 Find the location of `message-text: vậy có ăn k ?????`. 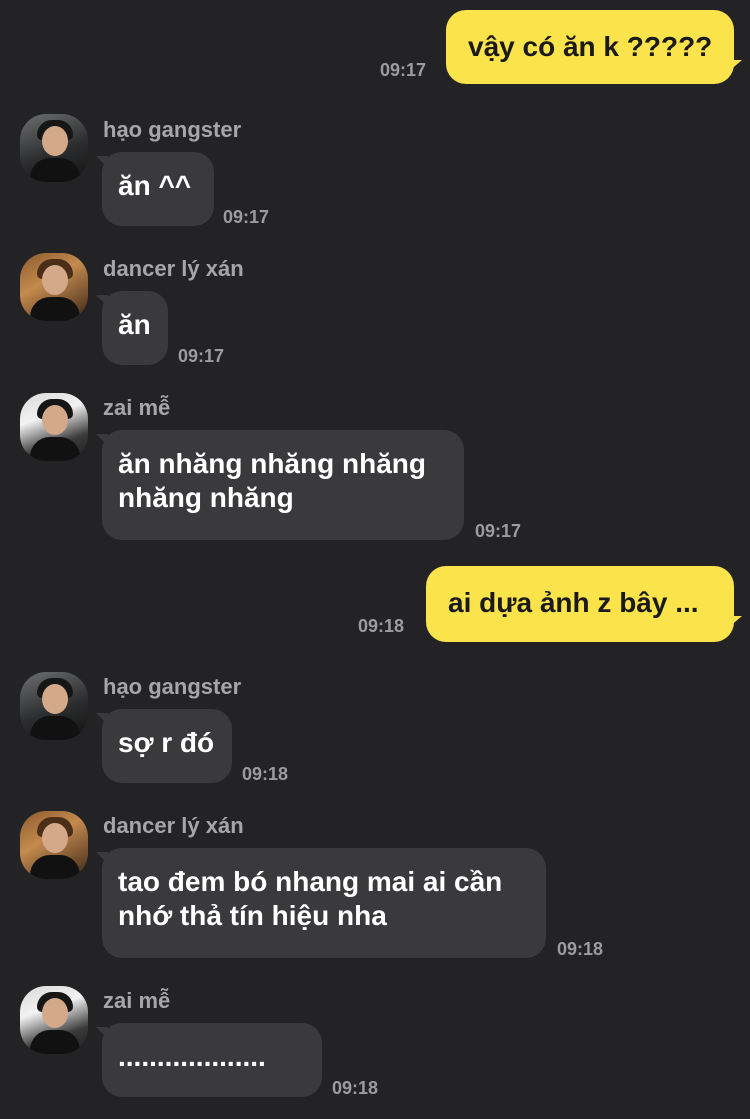

message-text: vậy có ăn k ????? is located at coordinates (590, 46).